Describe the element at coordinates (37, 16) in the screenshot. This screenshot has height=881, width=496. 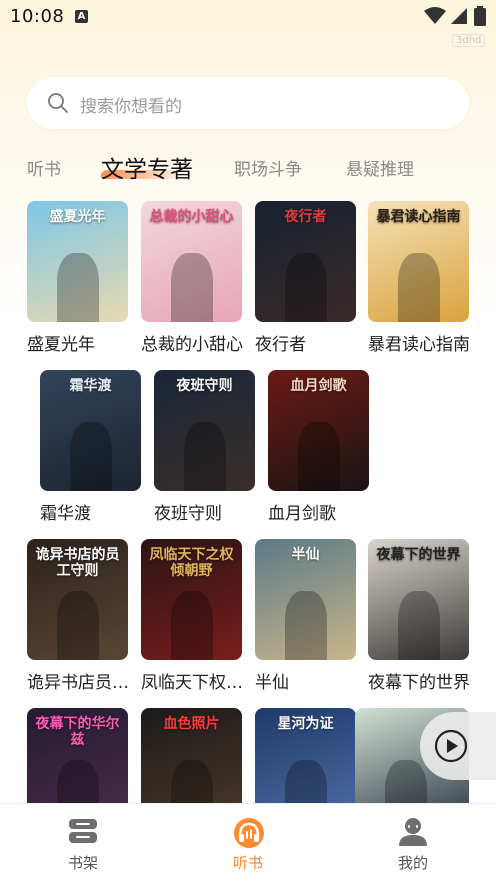
I see `status-time: 10:08` at that location.